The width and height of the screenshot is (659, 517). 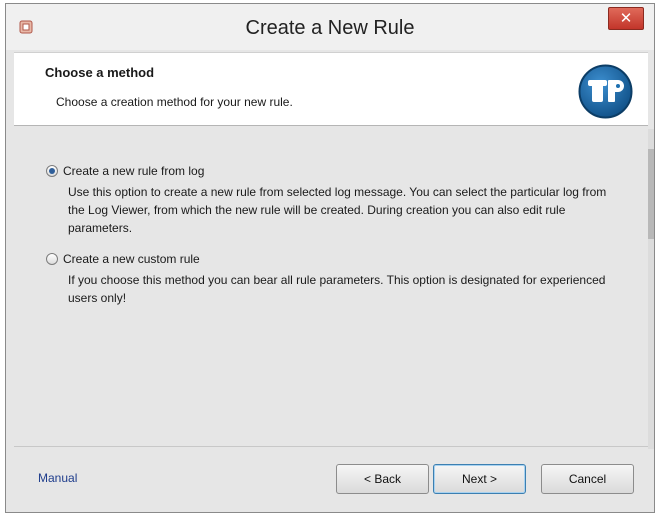 What do you see at coordinates (52, 259) in the screenshot?
I see `radio-custom` at bounding box center [52, 259].